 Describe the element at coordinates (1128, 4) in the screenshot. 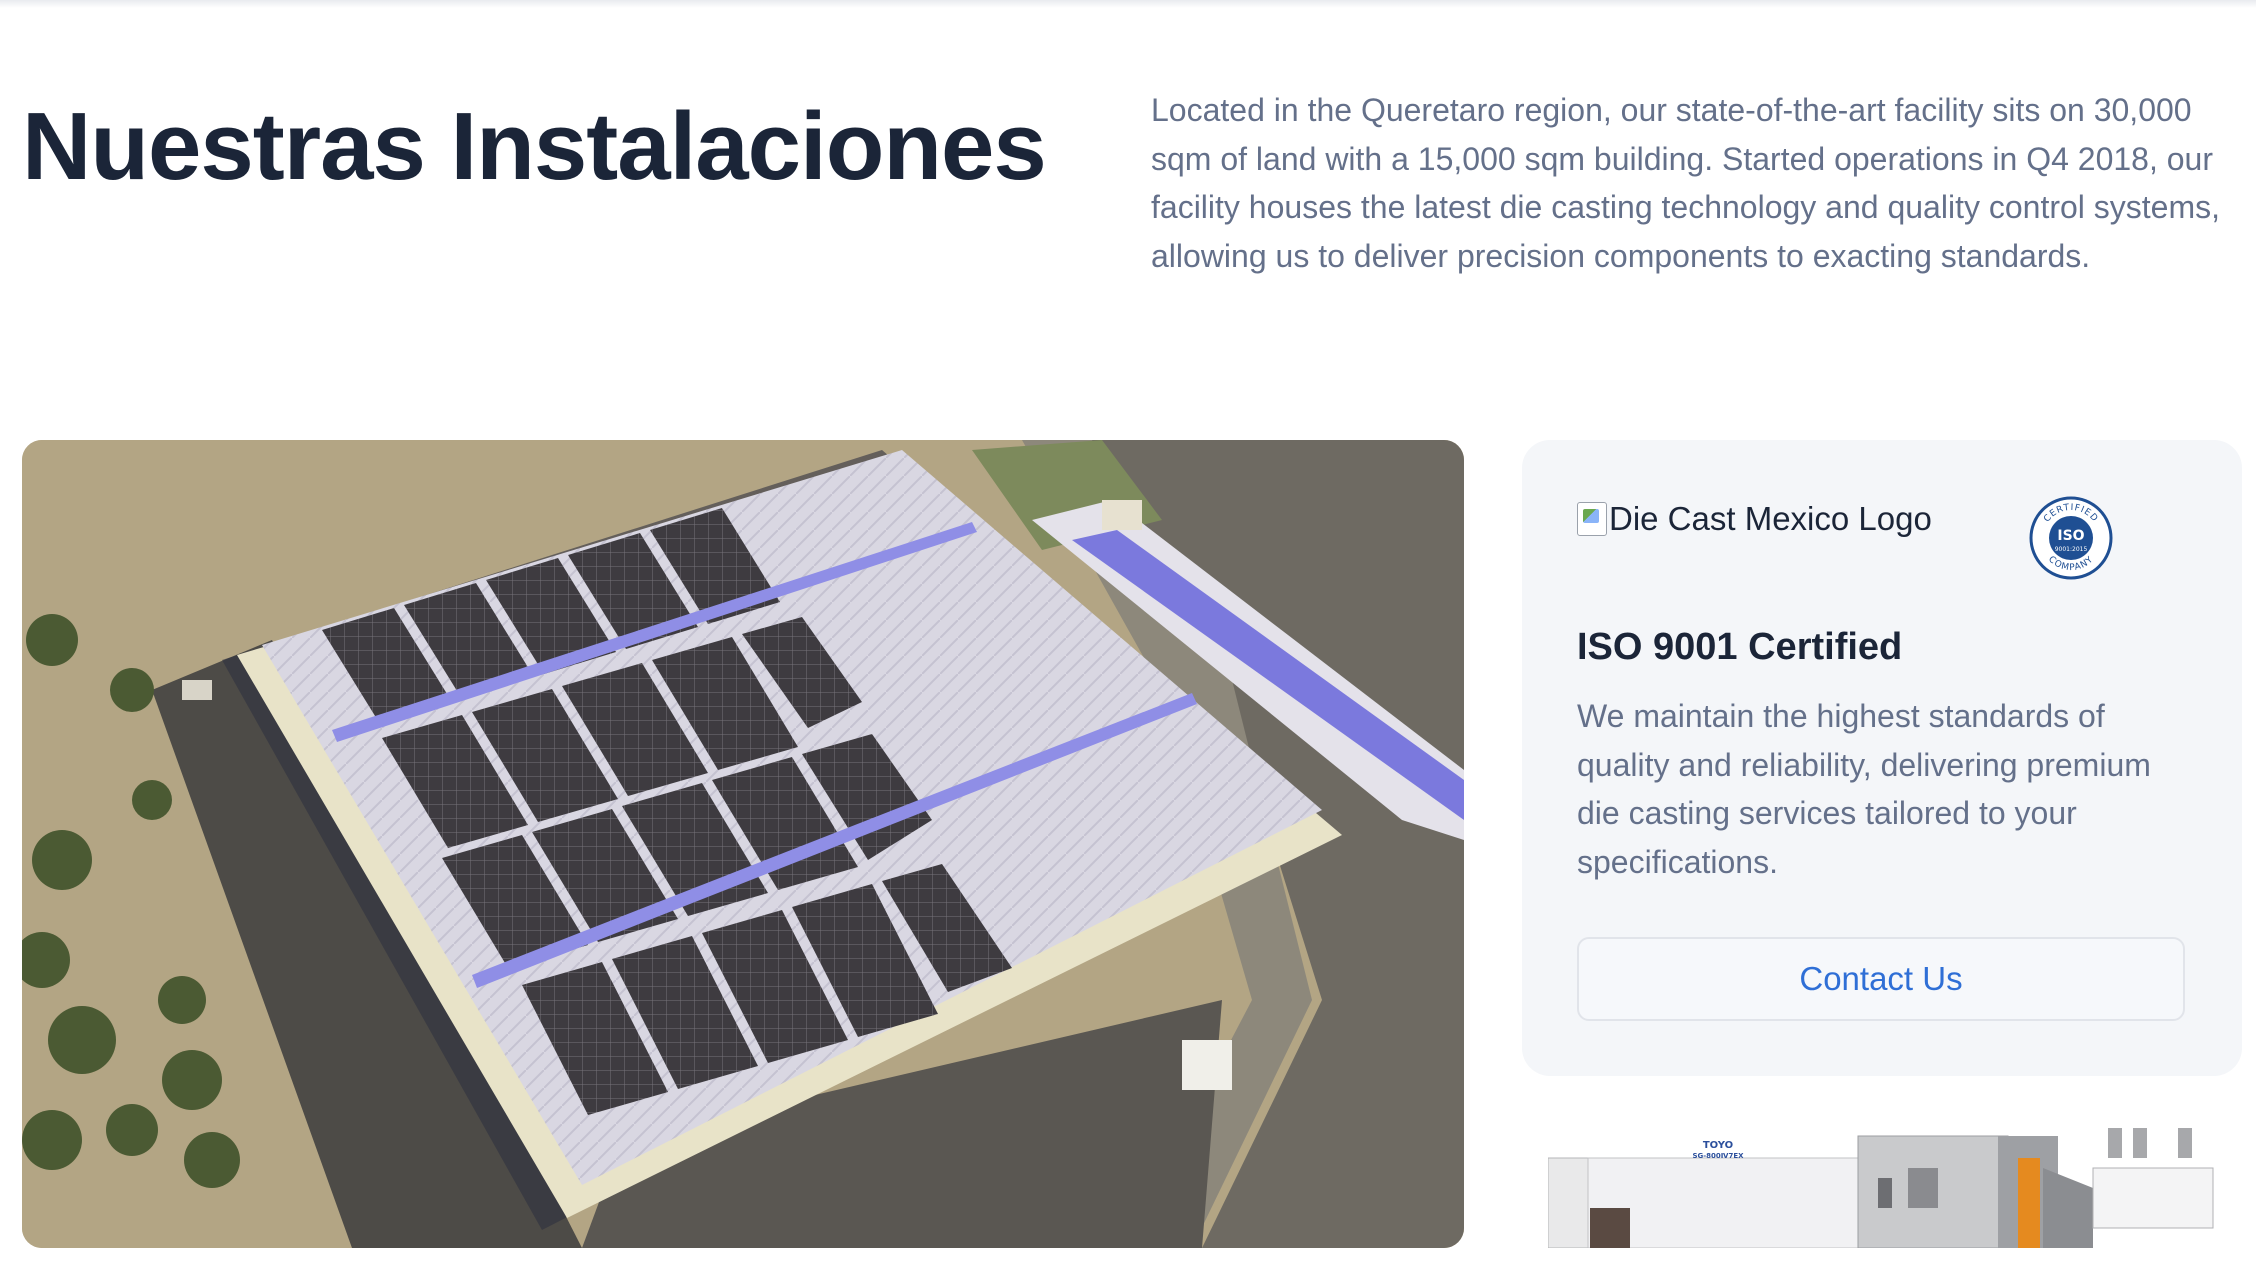

I see `header-shadow` at that location.